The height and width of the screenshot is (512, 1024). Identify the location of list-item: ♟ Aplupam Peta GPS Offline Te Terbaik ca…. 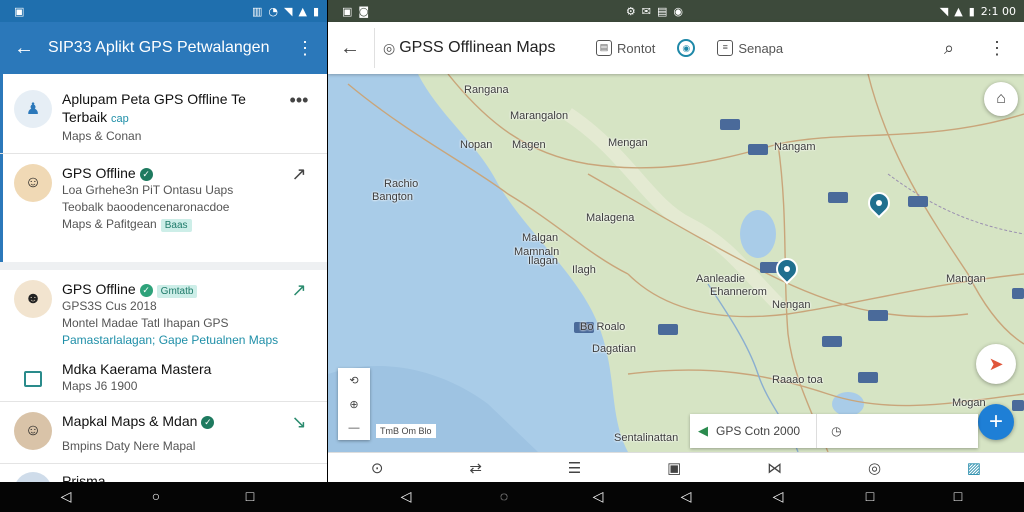
(163, 117).